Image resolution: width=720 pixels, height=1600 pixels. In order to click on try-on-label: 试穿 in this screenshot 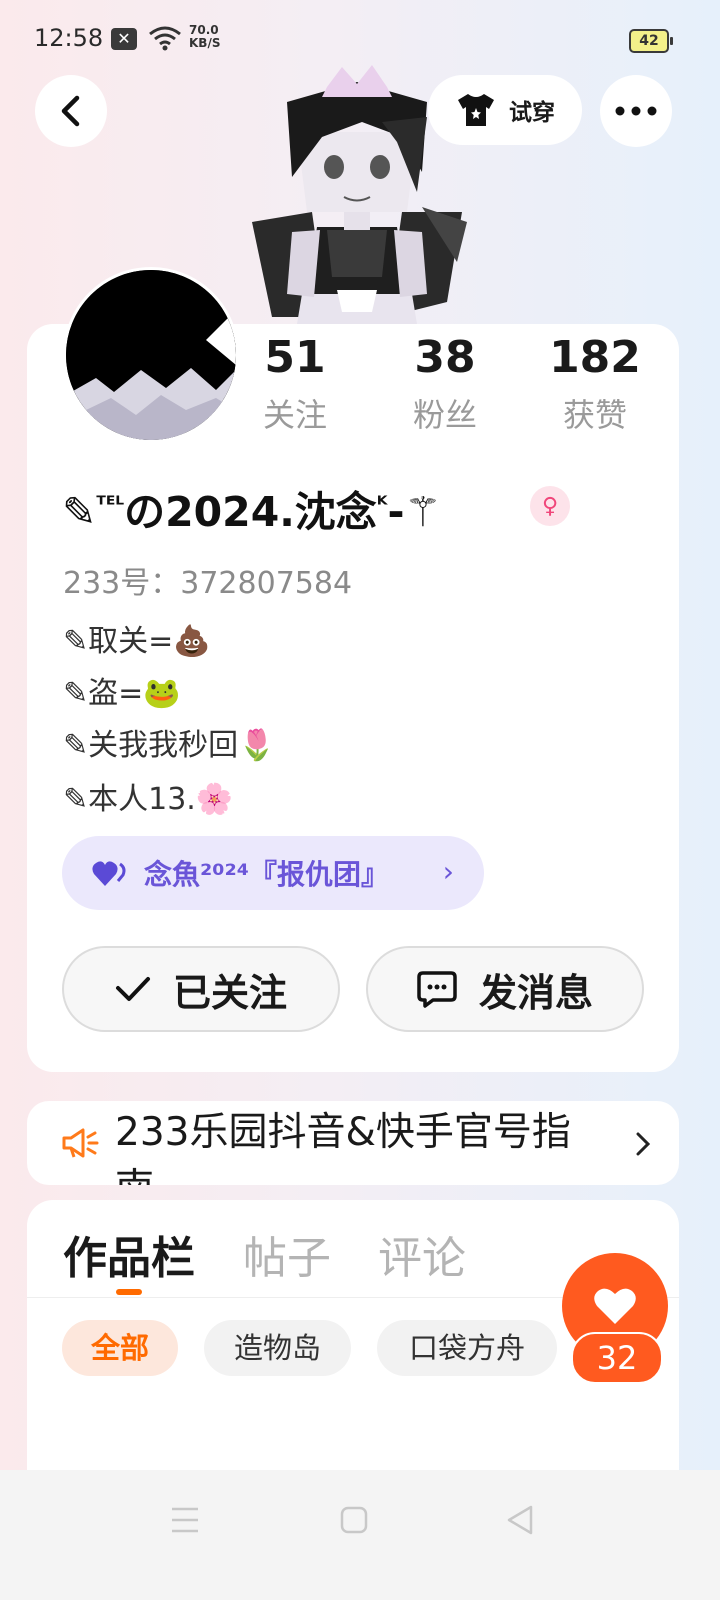, I will do `click(532, 113)`.